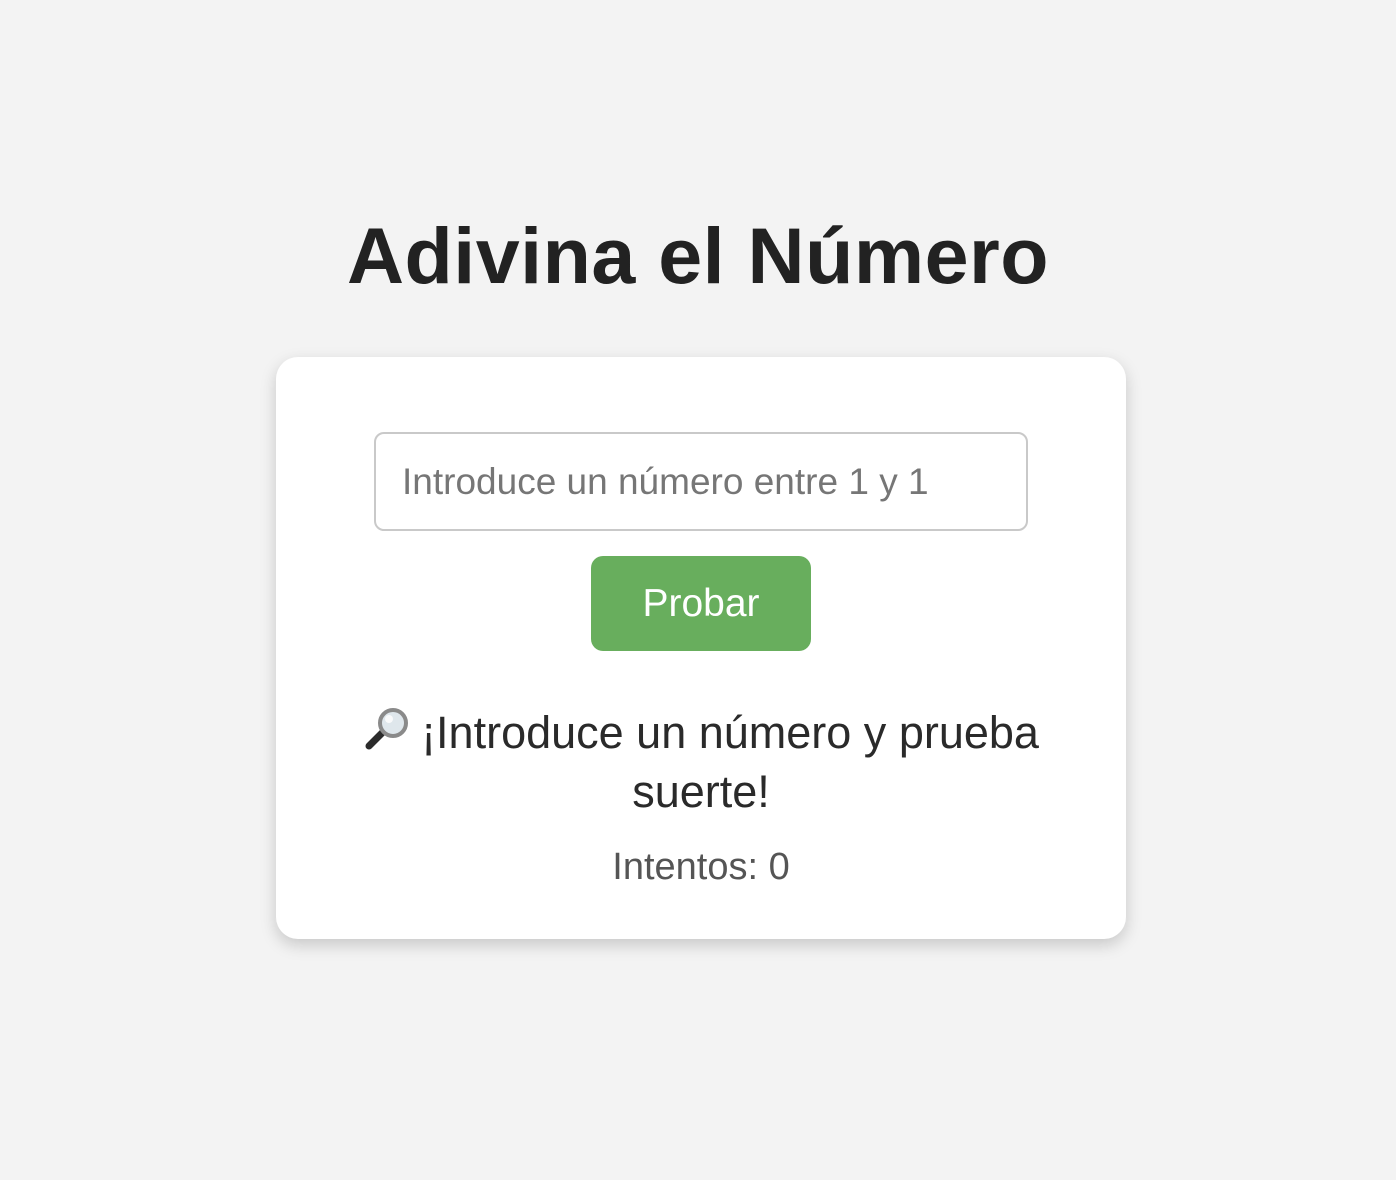 This screenshot has width=1396, height=1180. I want to click on attempts-counter: Intentos: 0, so click(701, 867).